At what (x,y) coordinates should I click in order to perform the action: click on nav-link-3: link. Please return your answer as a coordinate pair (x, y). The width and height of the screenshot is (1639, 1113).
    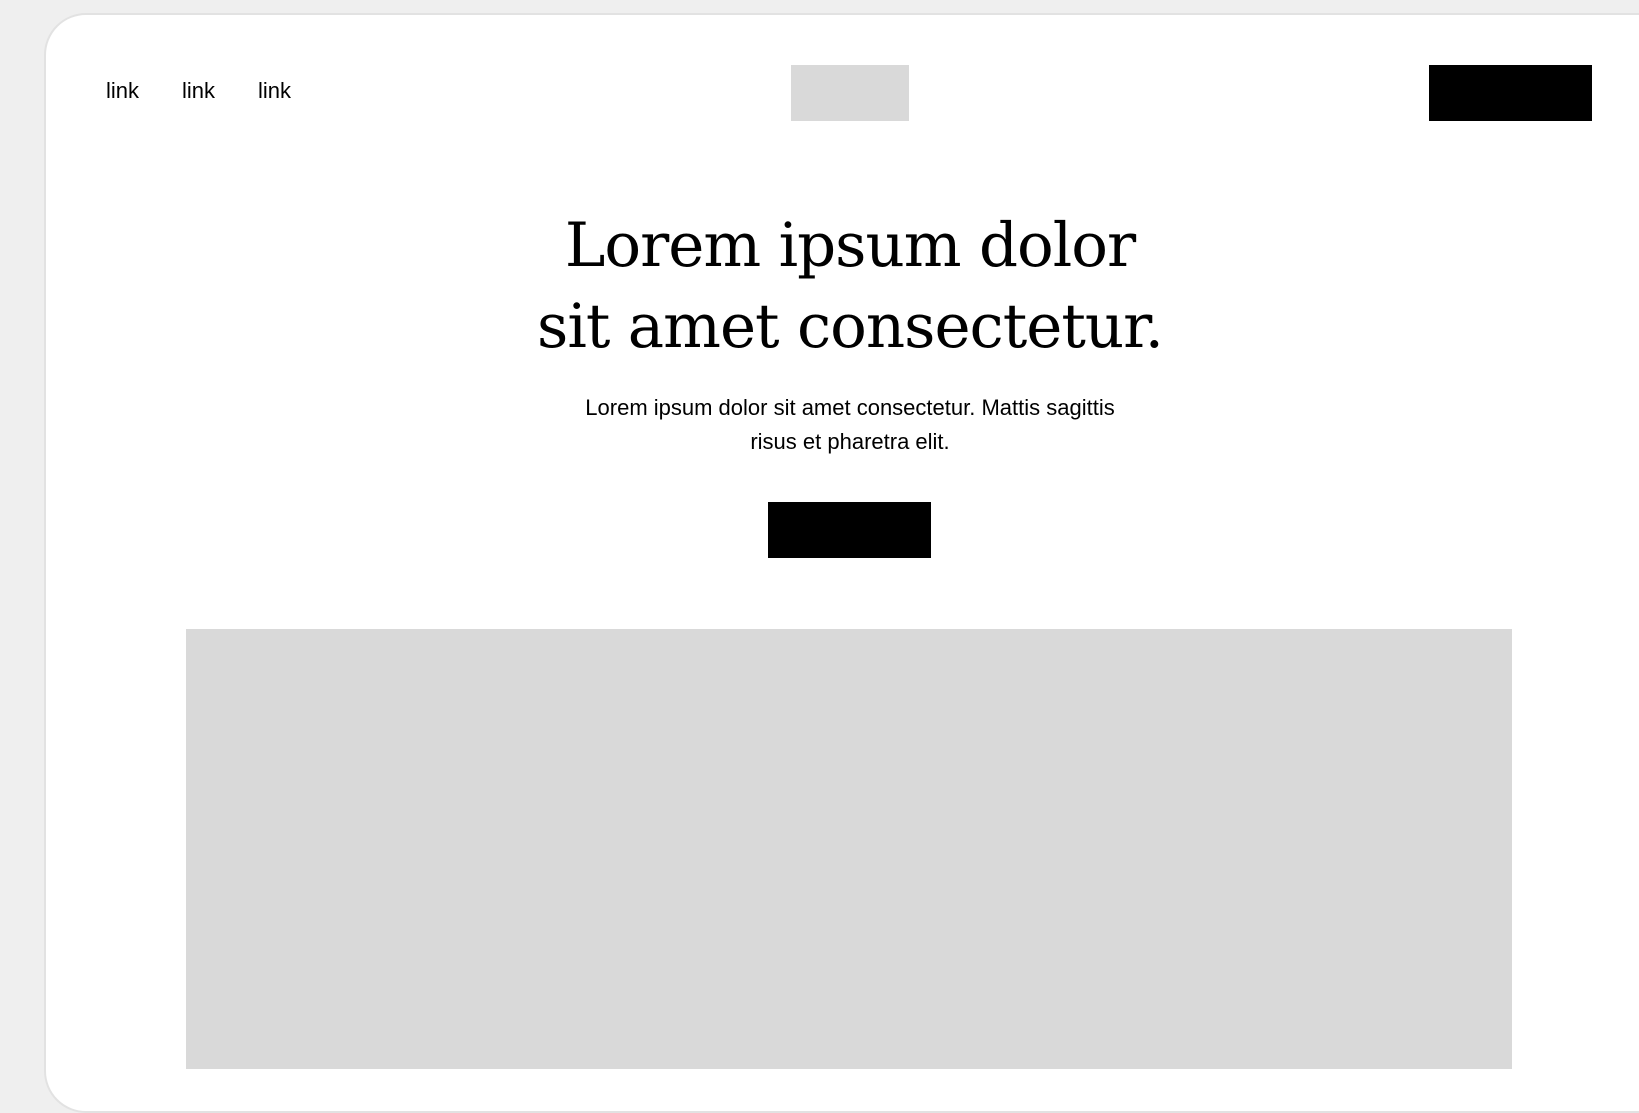
    Looking at the image, I should click on (274, 91).